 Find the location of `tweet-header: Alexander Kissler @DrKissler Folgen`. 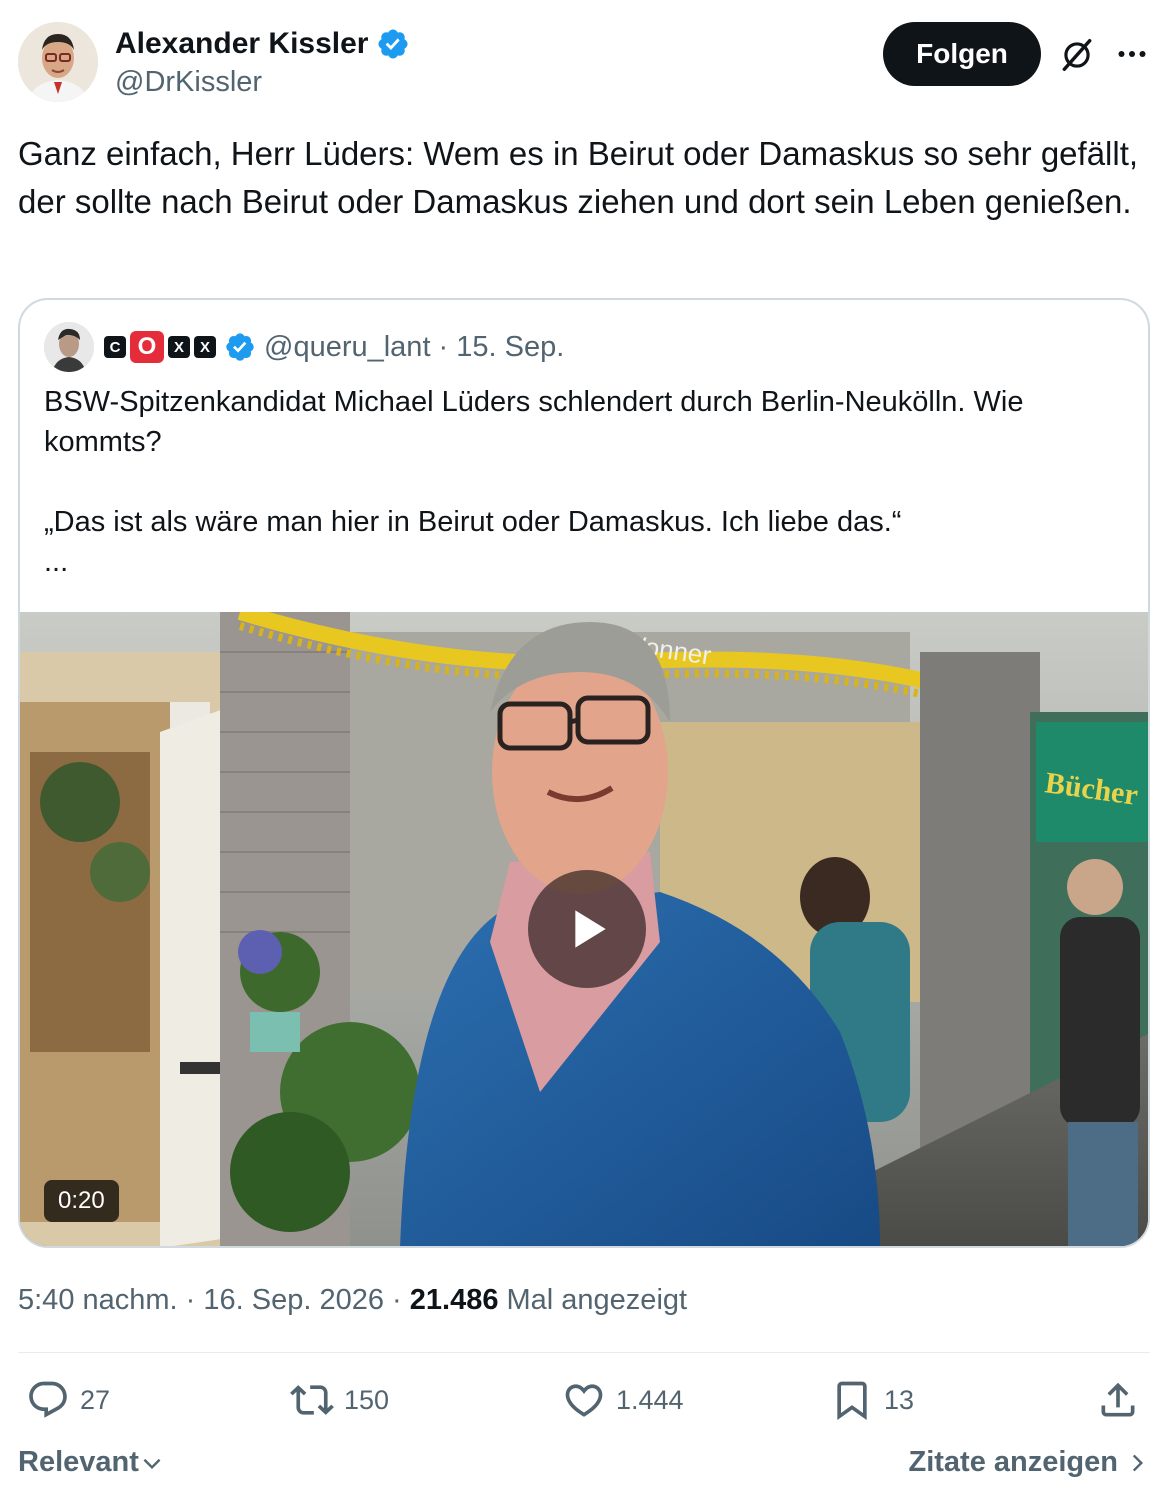

tweet-header: Alexander Kissler @DrKissler Folgen is located at coordinates (587, 62).